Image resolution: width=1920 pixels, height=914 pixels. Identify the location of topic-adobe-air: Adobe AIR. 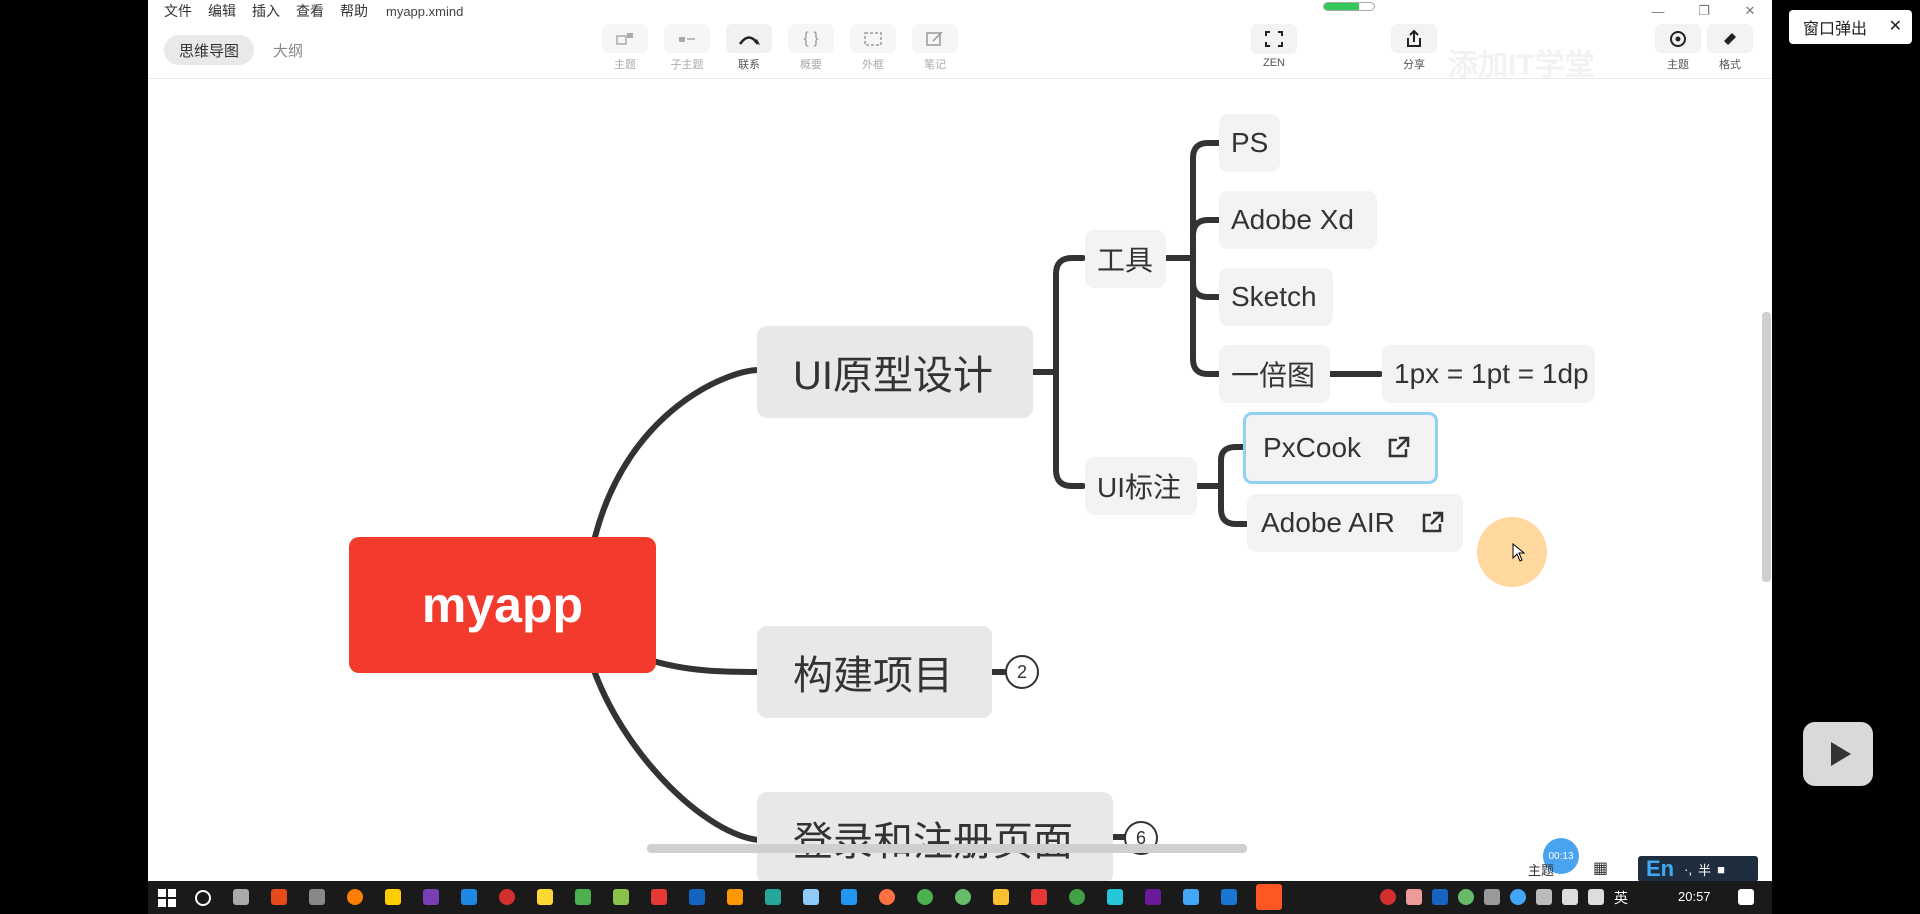
(1355, 523).